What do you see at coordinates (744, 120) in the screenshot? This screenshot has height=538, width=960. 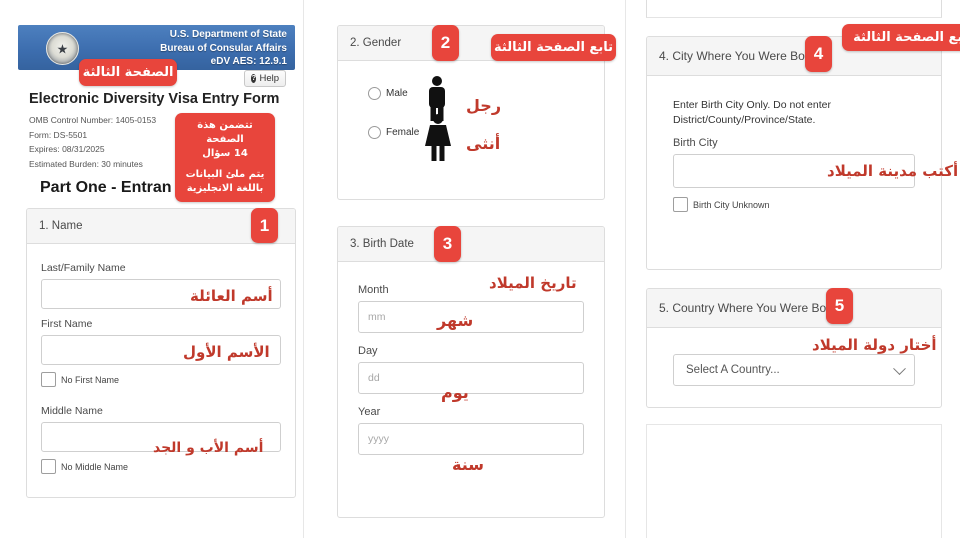 I see `birth-city-instruction-line2: District/County/Province/State.` at bounding box center [744, 120].